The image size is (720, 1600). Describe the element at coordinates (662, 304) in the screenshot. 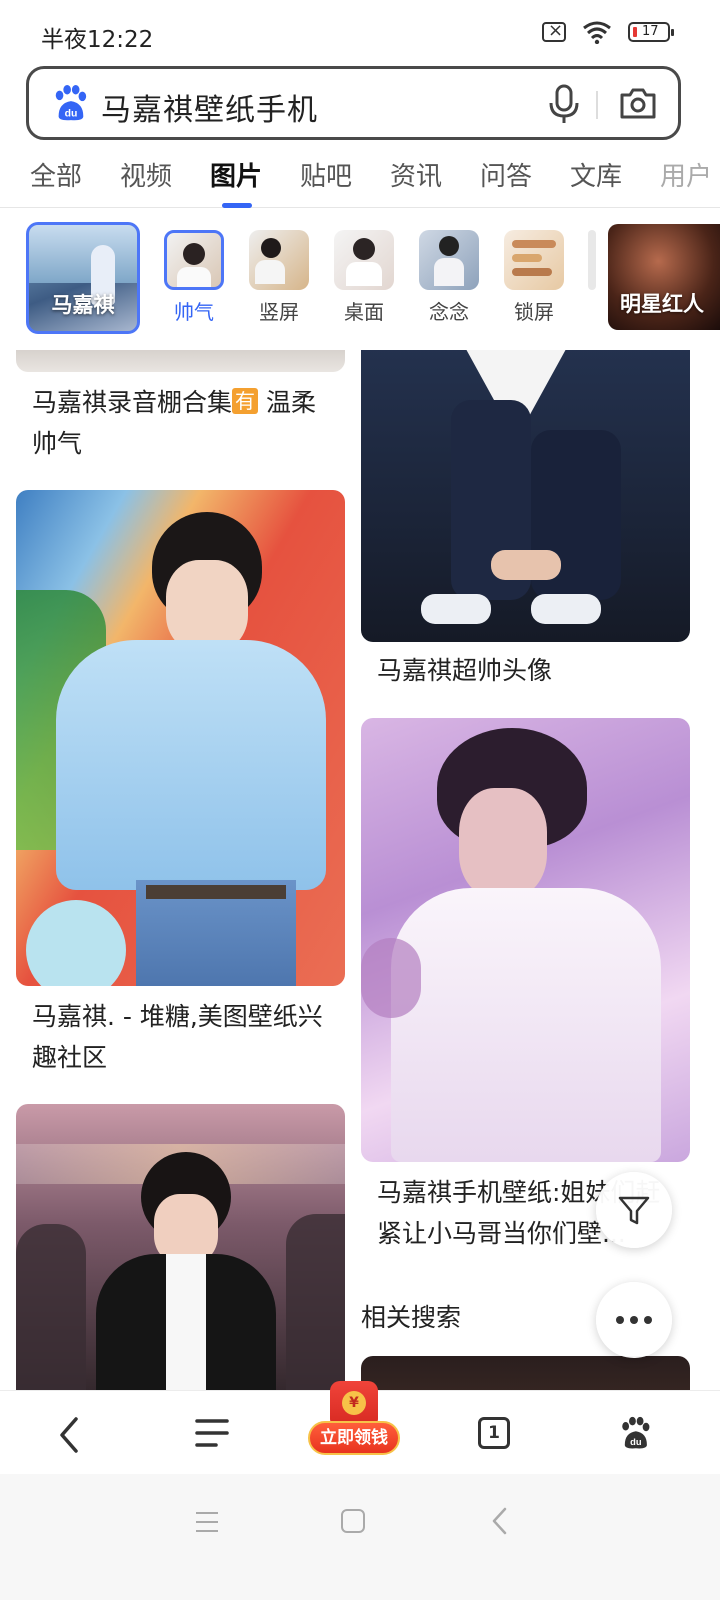

I see `chip-hero-right-label: 明星红人` at that location.